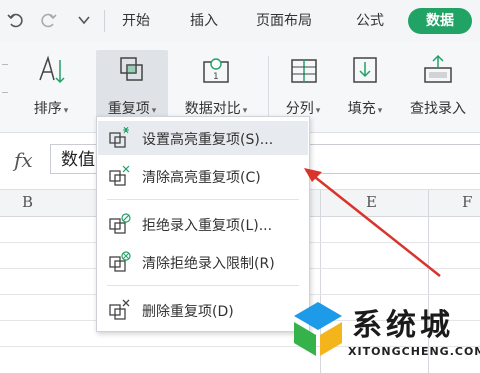 This screenshot has width=480, height=373. I want to click on watermark-text: 系统城, so click(403, 325).